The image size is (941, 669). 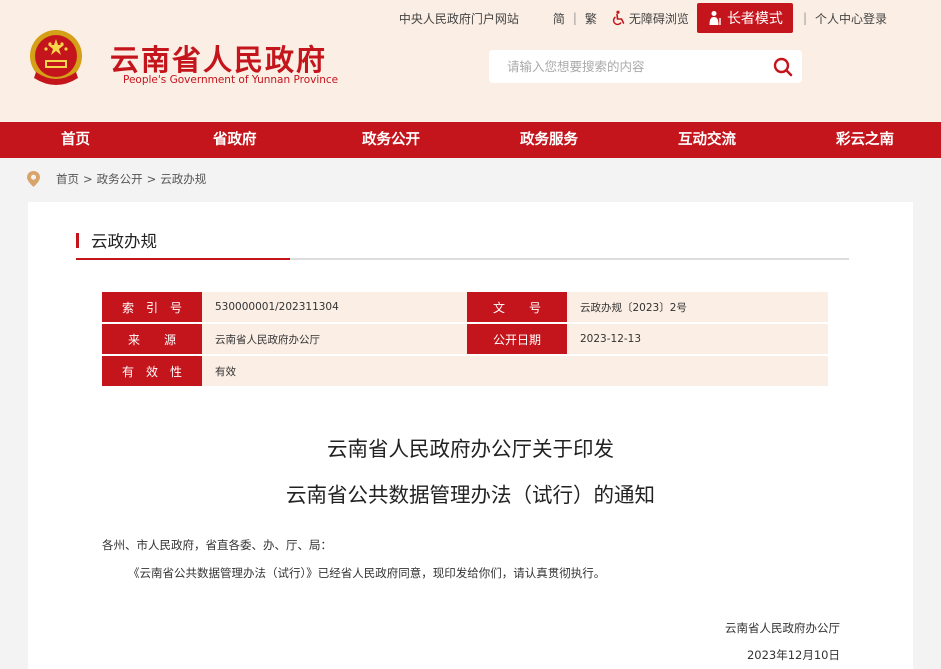 What do you see at coordinates (470, 140) in the screenshot?
I see `main-nav: 首页 省政府 政务公开 政务服务 互动交流 彩云之南` at bounding box center [470, 140].